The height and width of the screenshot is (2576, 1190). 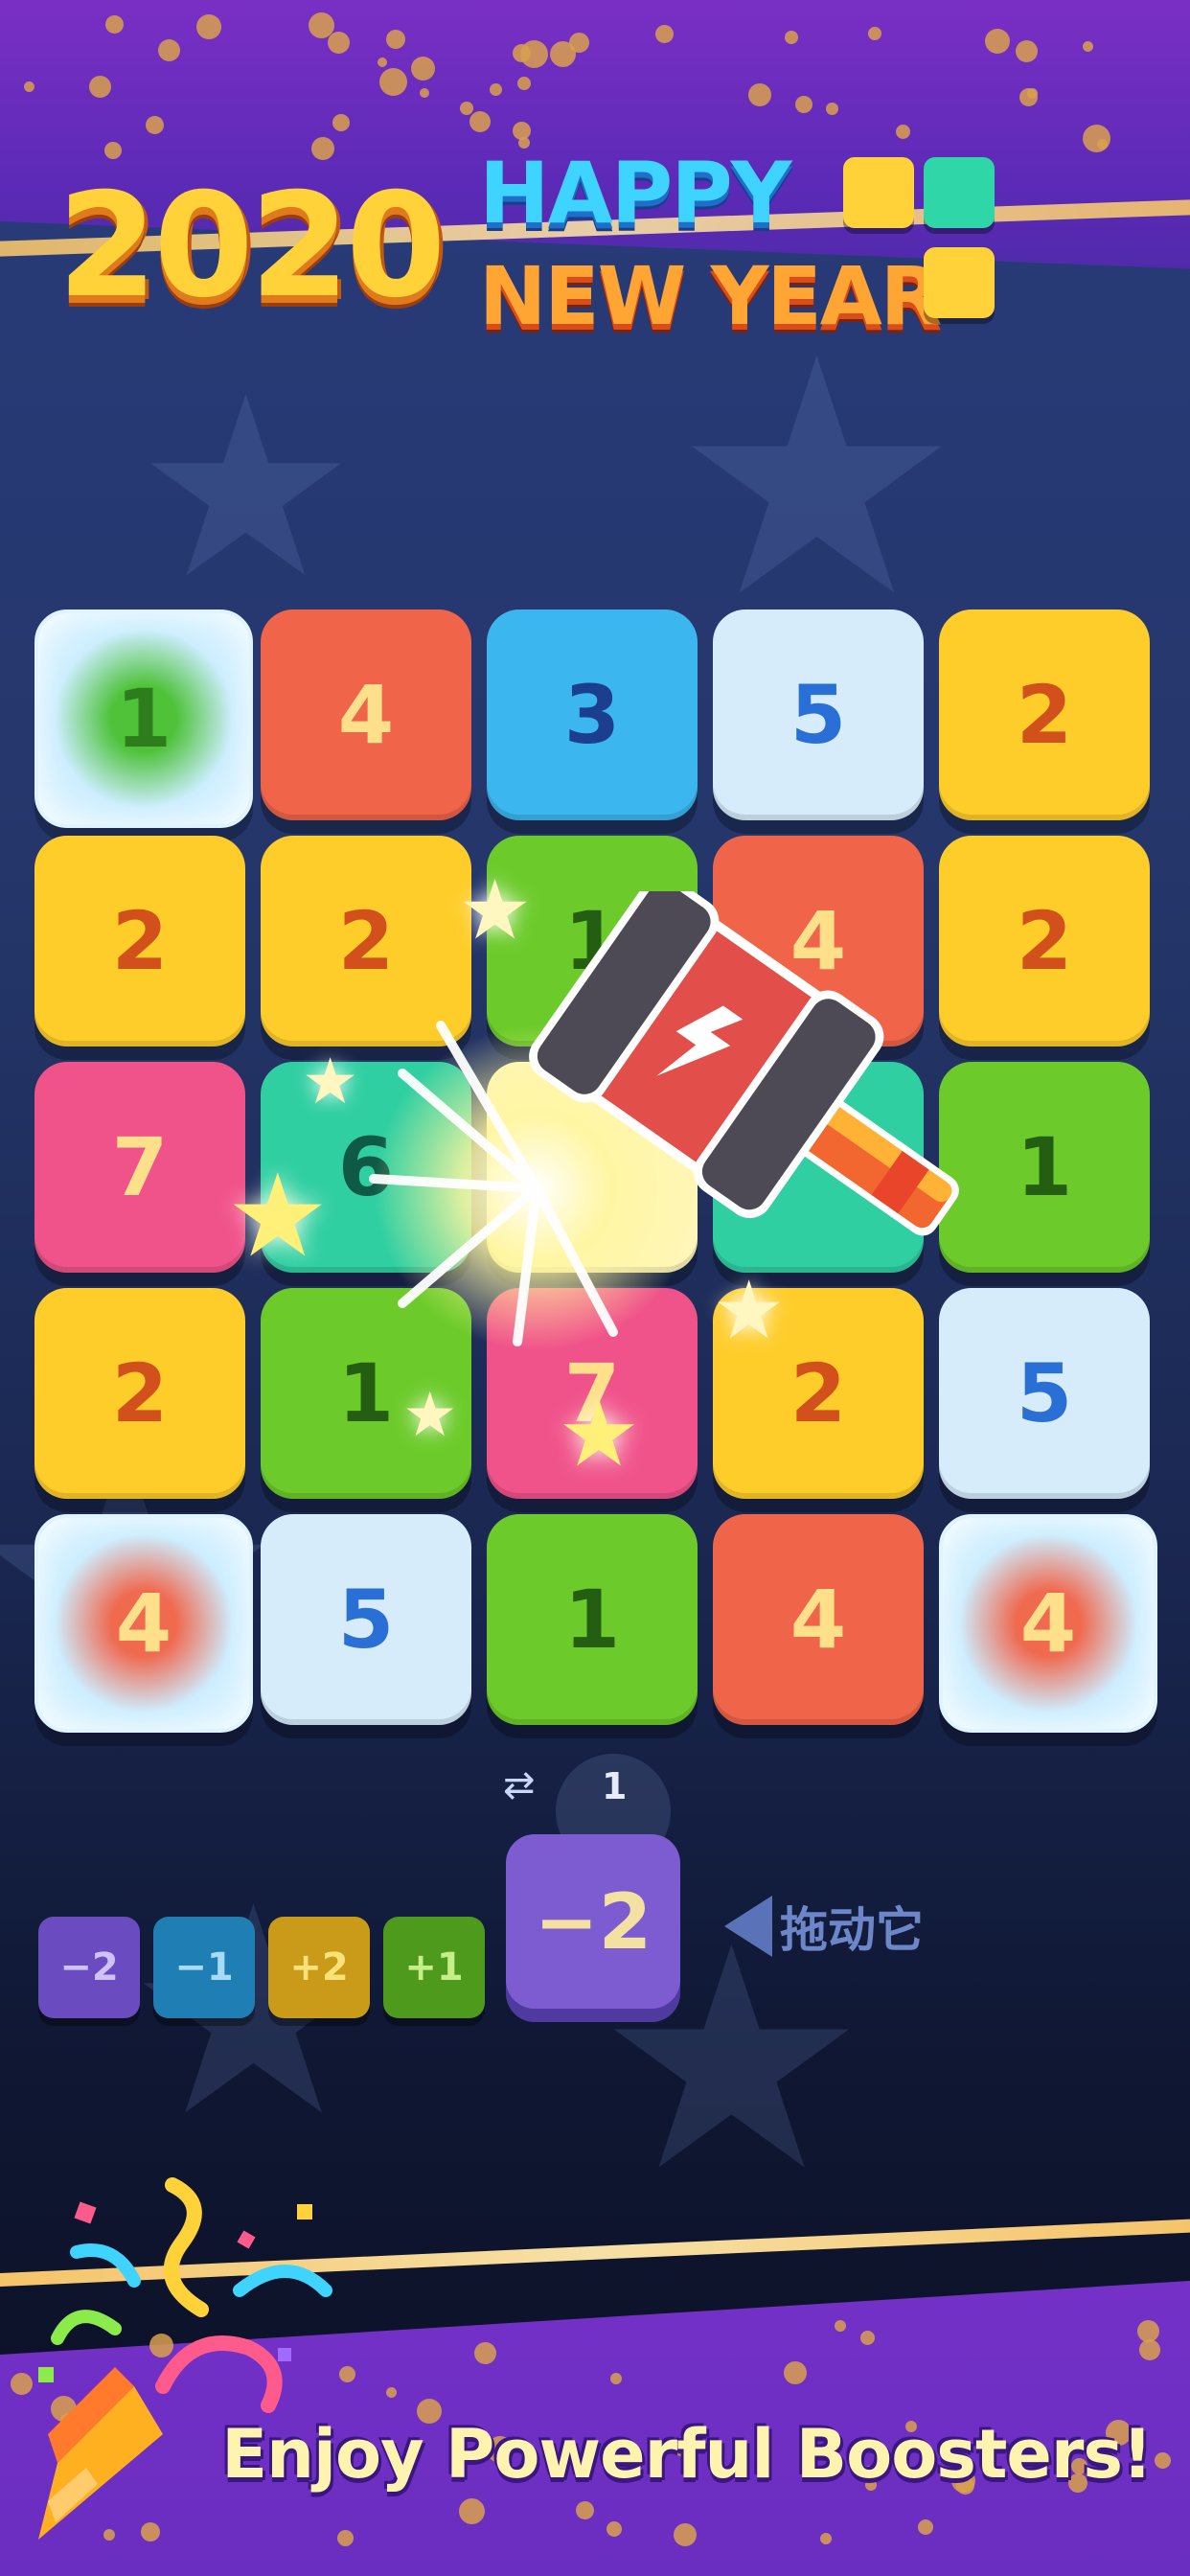 What do you see at coordinates (593, 1921) in the screenshot?
I see `active-booster-tile: −2` at bounding box center [593, 1921].